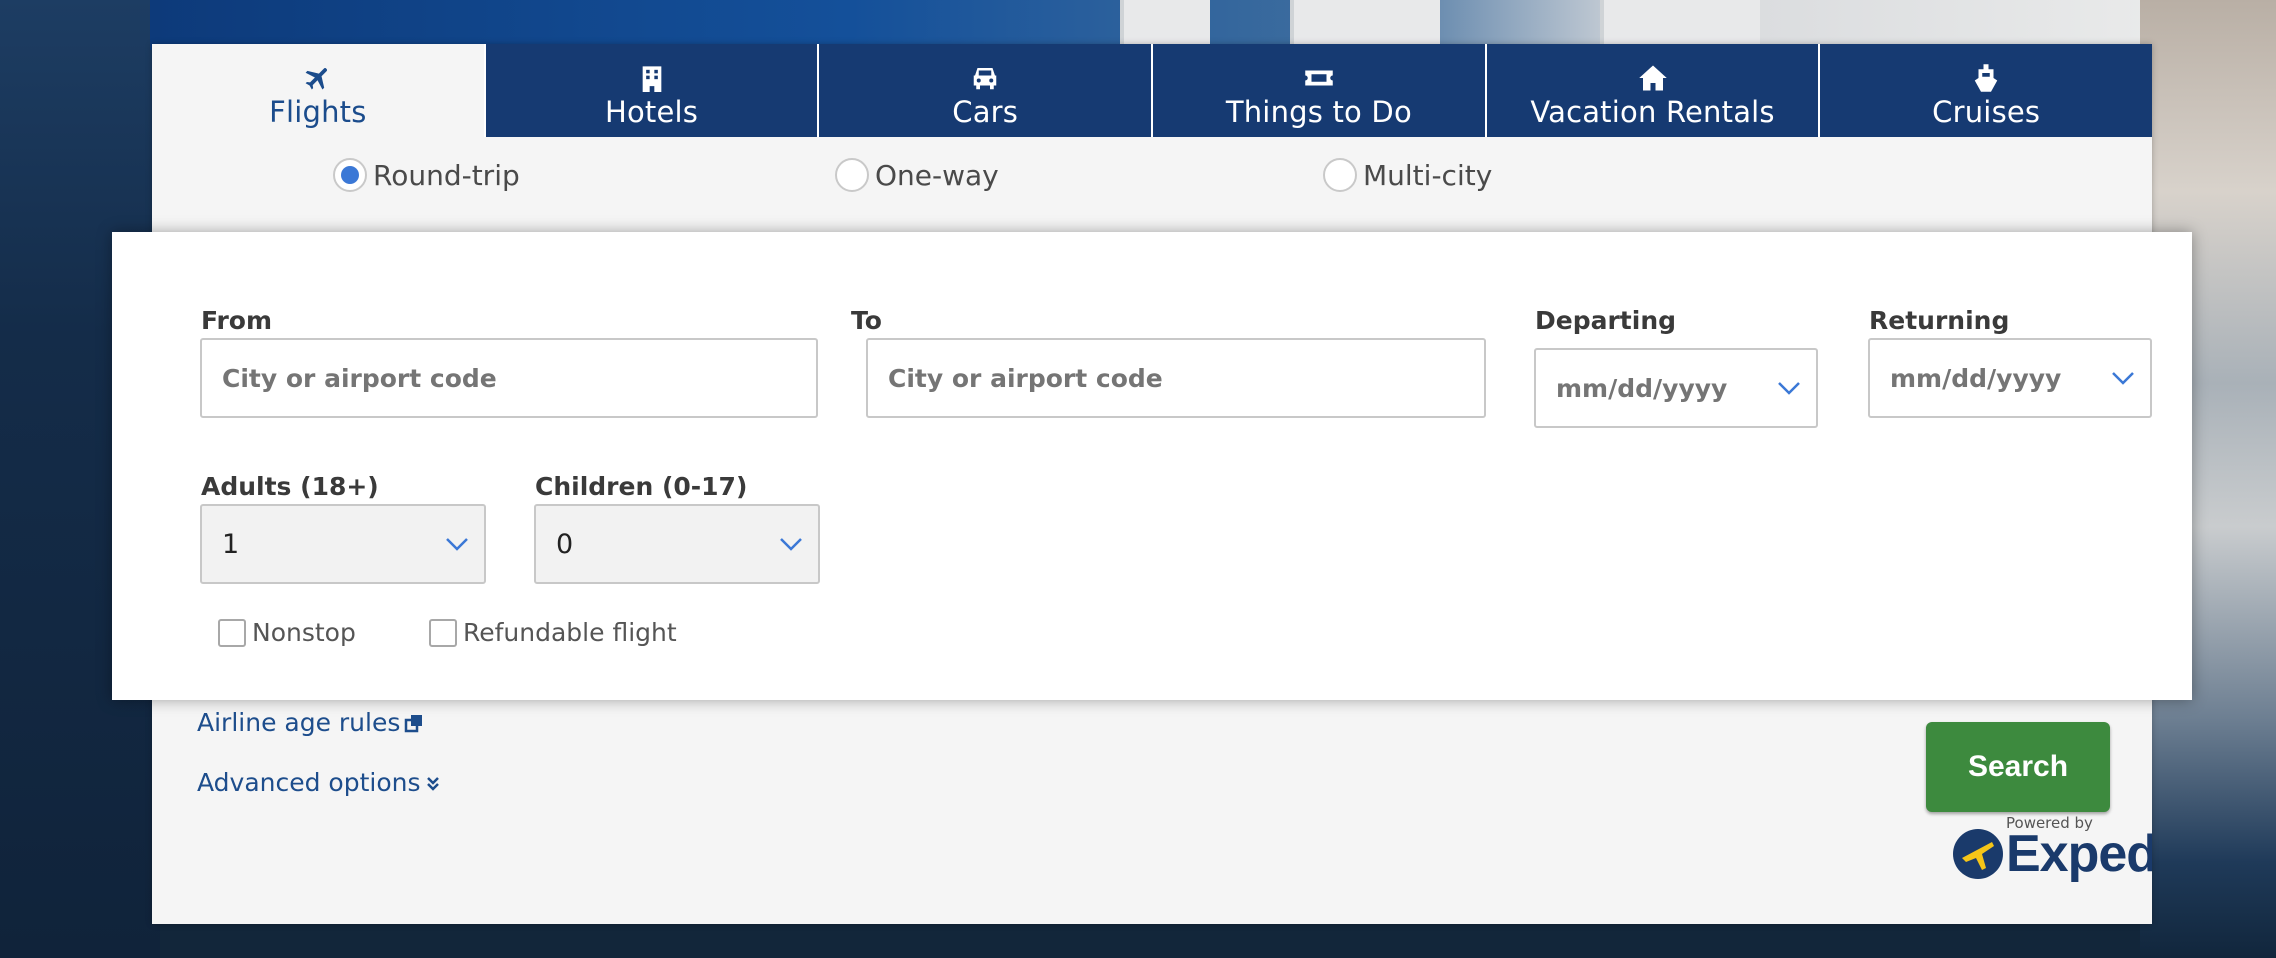 The width and height of the screenshot is (2276, 958). I want to click on adults-select: 1, so click(343, 544).